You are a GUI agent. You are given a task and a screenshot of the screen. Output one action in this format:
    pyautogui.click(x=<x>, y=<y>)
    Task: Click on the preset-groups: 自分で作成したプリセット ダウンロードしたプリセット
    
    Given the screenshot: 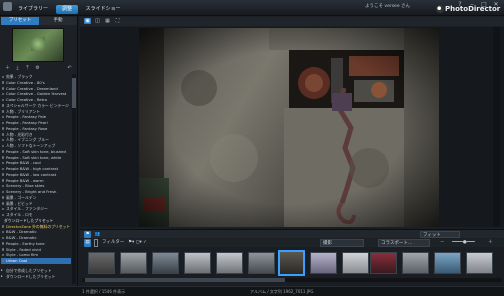 What is the action you would take?
    pyautogui.click(x=39, y=277)
    